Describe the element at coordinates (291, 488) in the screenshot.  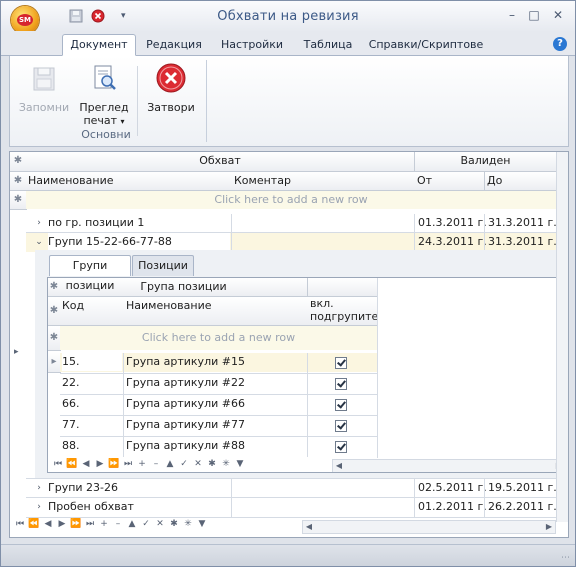
I see `table-row: › Групи 23-26 02.5.2011 г. 19.5.2011 г.` at that location.